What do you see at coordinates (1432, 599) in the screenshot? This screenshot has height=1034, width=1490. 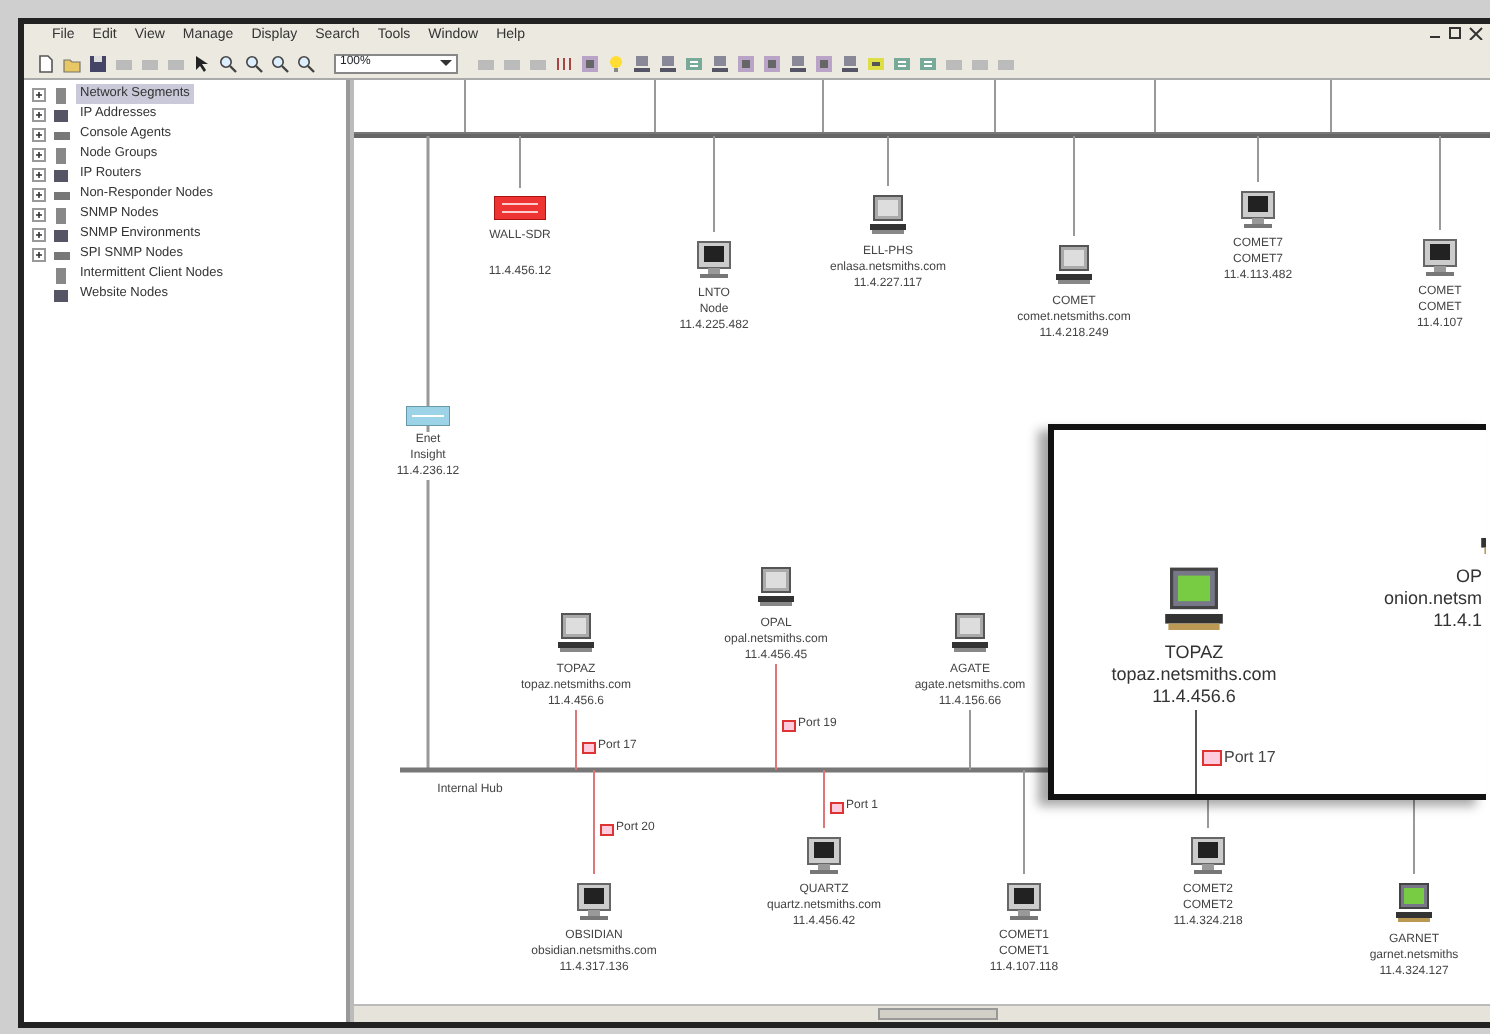 I see `node-label: onion.netsm` at bounding box center [1432, 599].